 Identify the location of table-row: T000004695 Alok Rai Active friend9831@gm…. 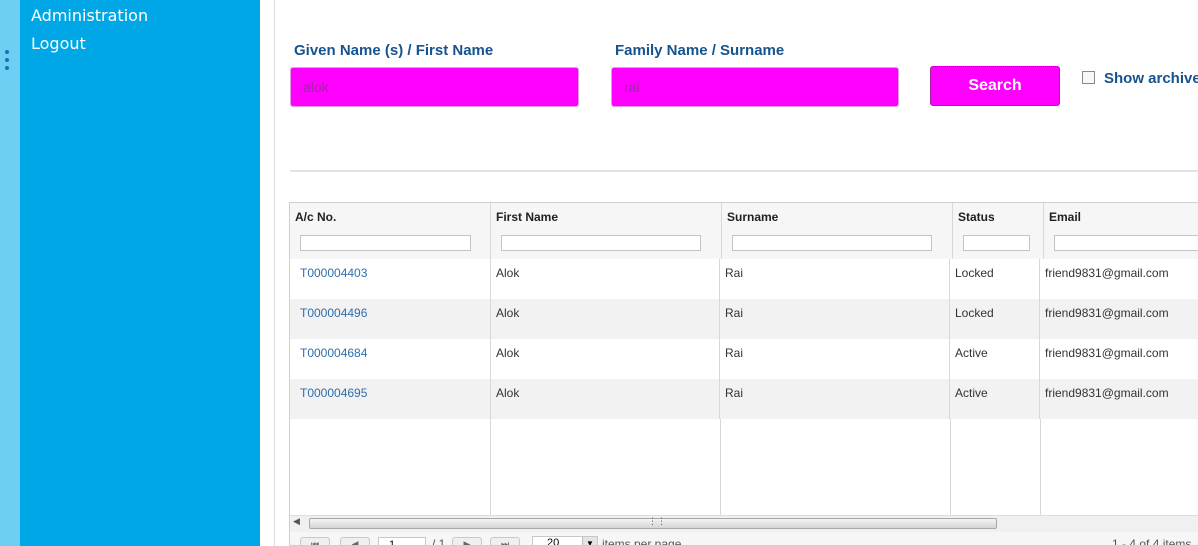
(744, 399).